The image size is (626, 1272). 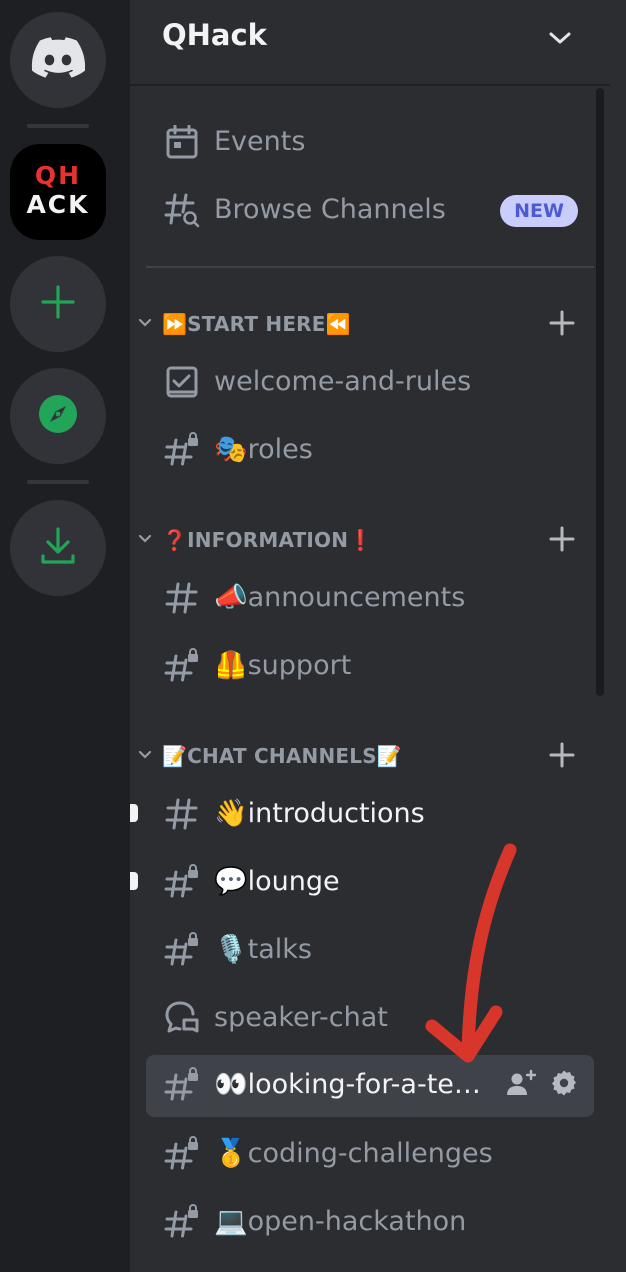 I want to click on scrollbar, so click(x=600, y=392).